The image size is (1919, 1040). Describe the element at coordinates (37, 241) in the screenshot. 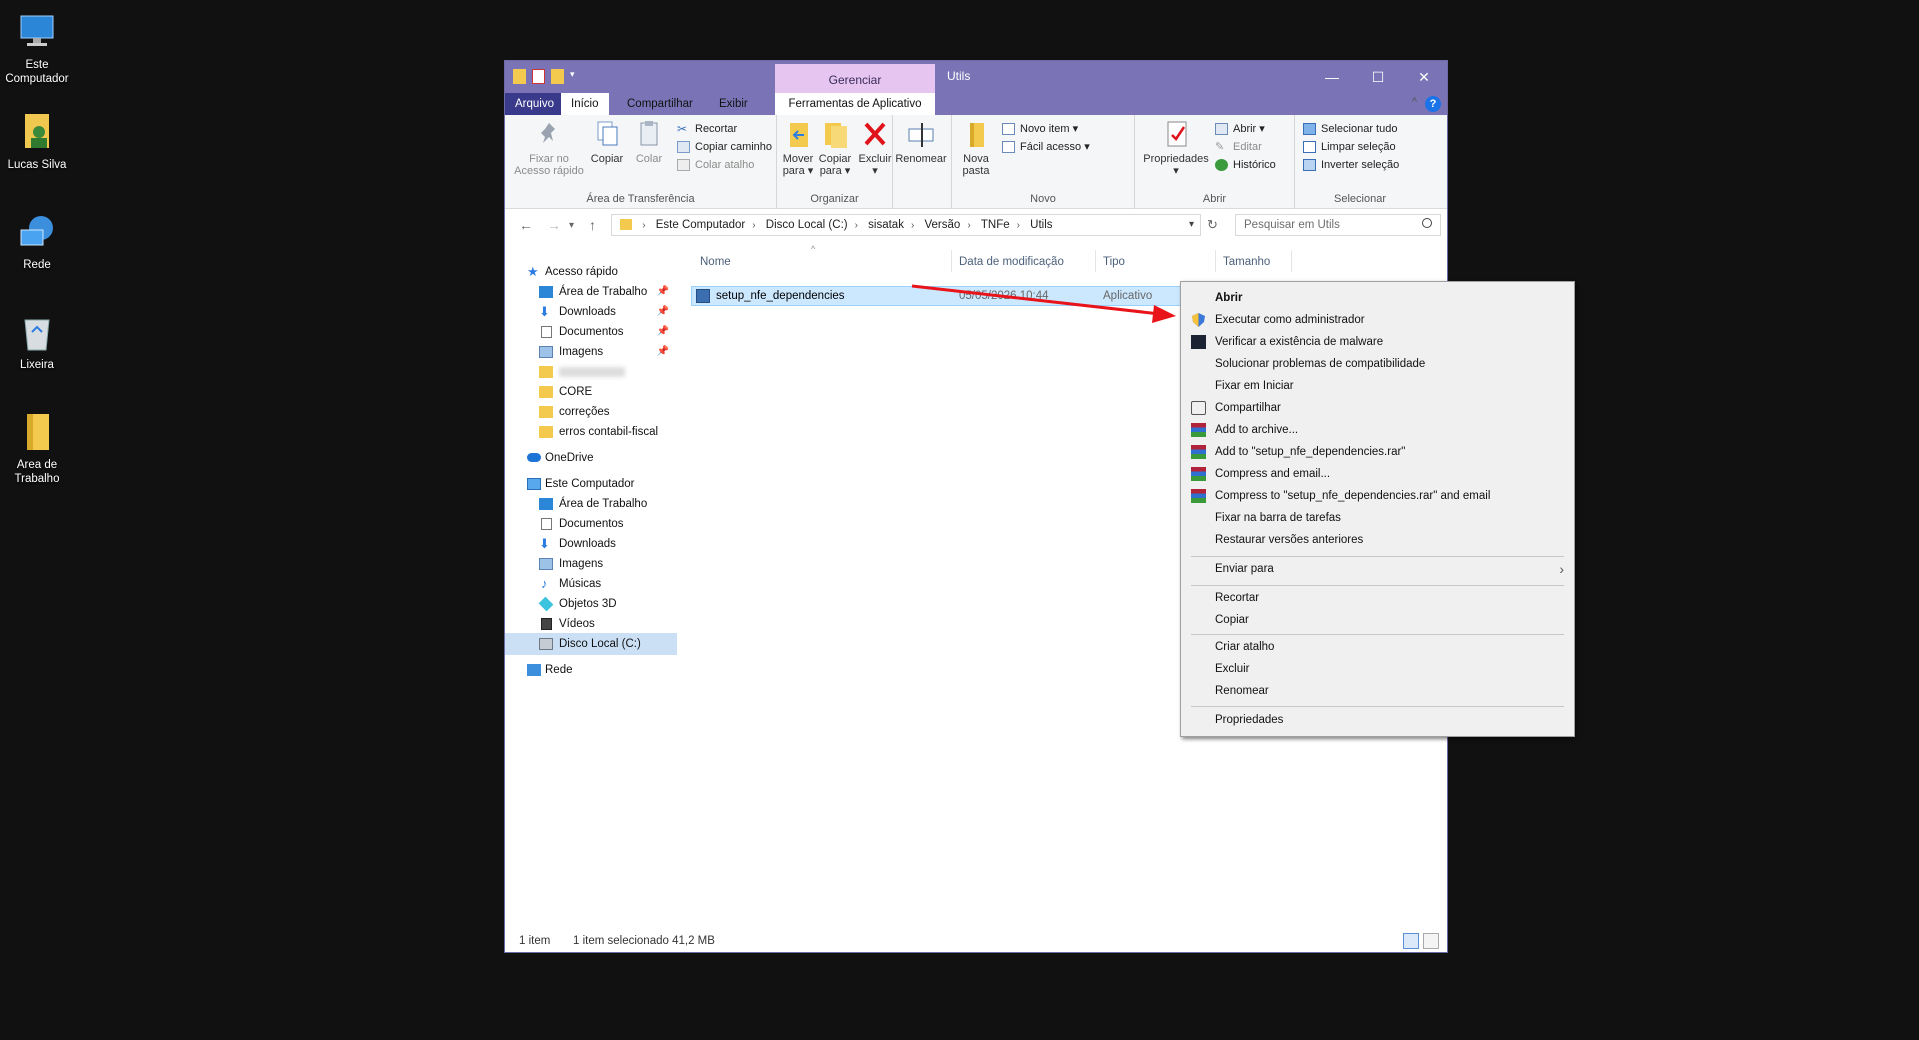

I see `desktop-icon-network: Rede` at that location.